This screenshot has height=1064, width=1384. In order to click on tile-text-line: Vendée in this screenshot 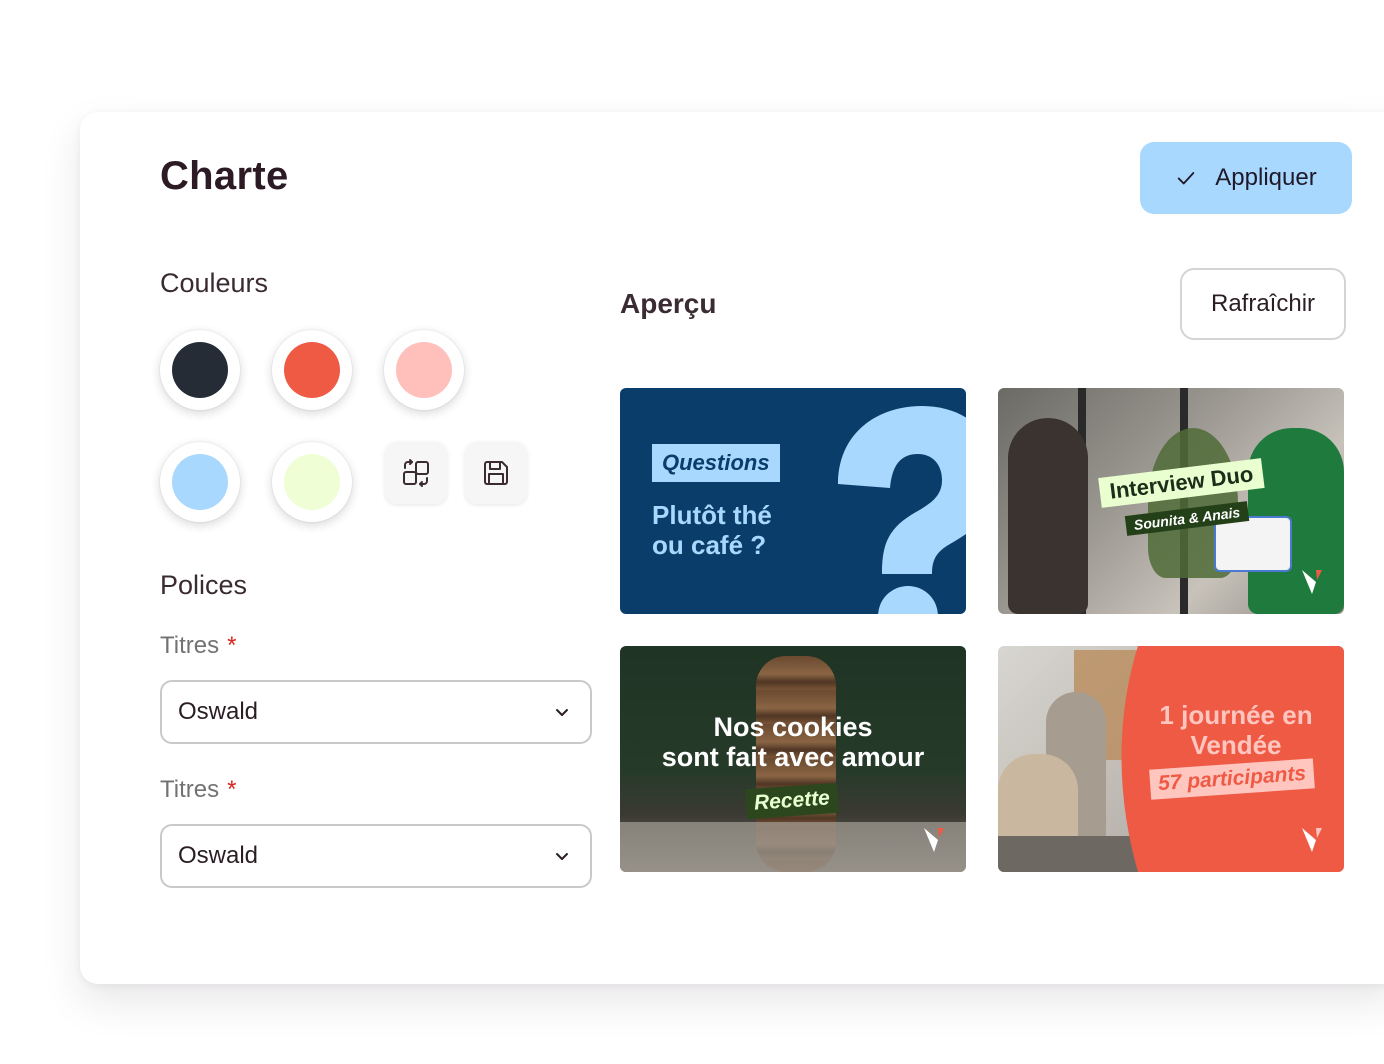, I will do `click(1236, 745)`.